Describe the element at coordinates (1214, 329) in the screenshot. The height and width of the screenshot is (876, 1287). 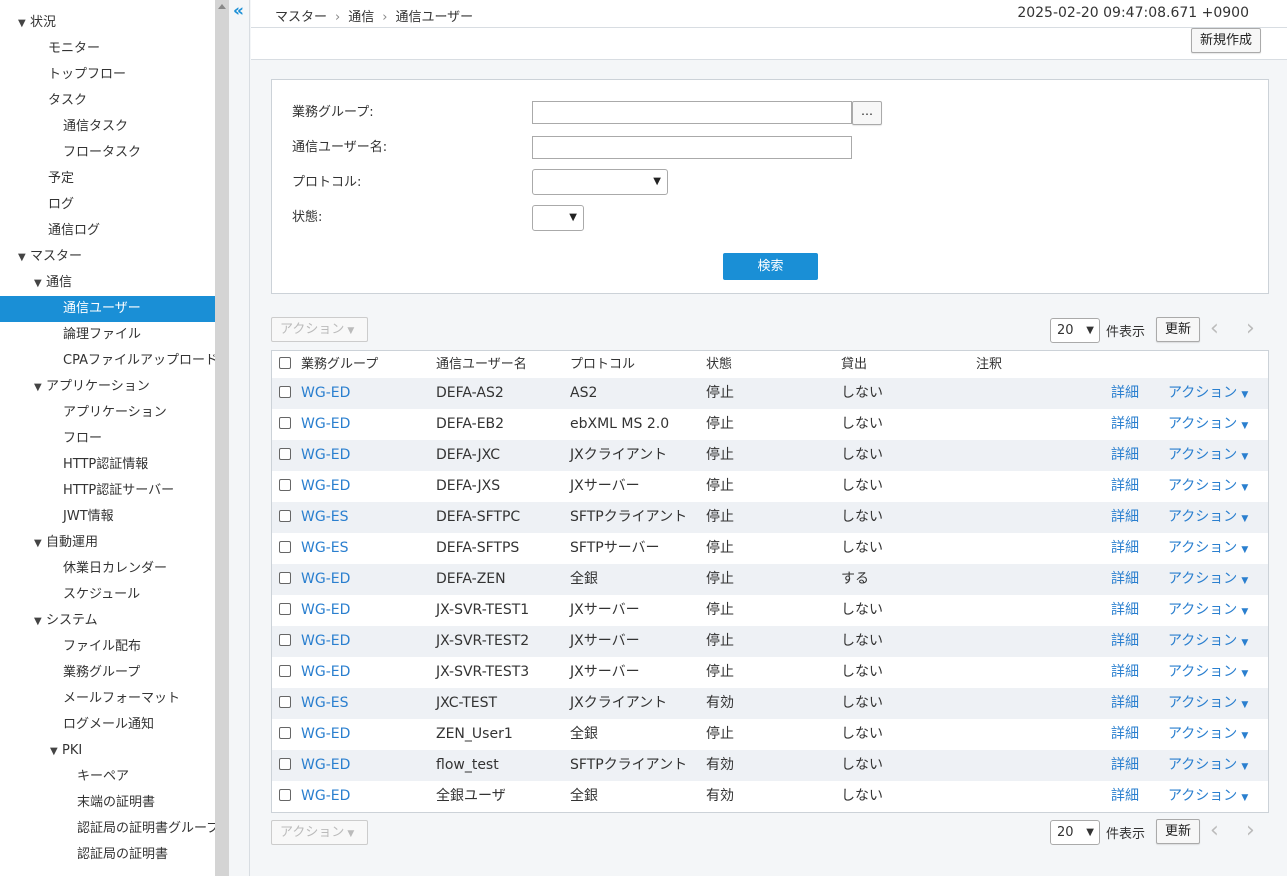
I see `prev-page-icon: ‹` at that location.